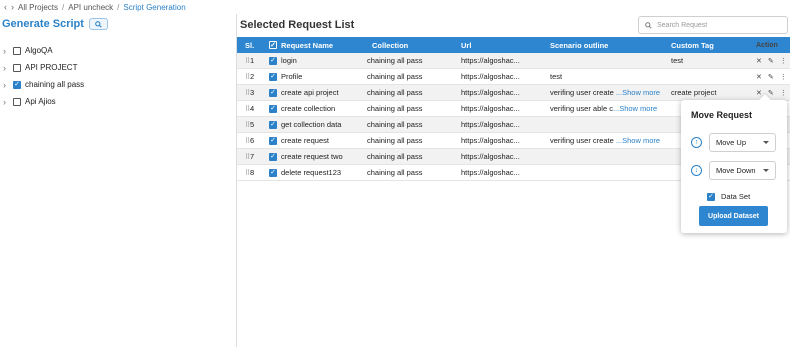  What do you see at coordinates (312, 156) in the screenshot?
I see `row-request-name: create request two` at bounding box center [312, 156].